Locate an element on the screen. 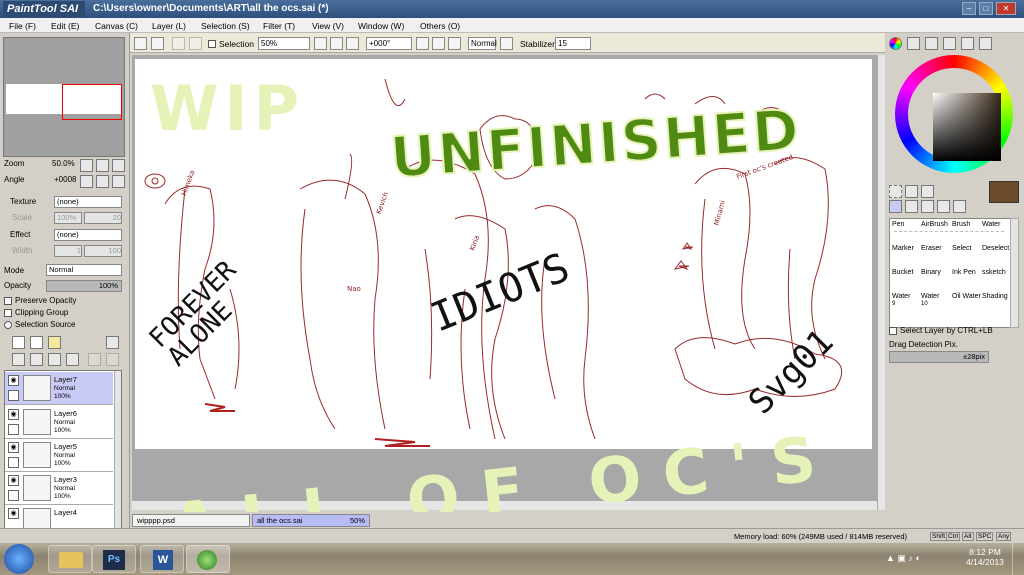  navigator is located at coordinates (64, 97).